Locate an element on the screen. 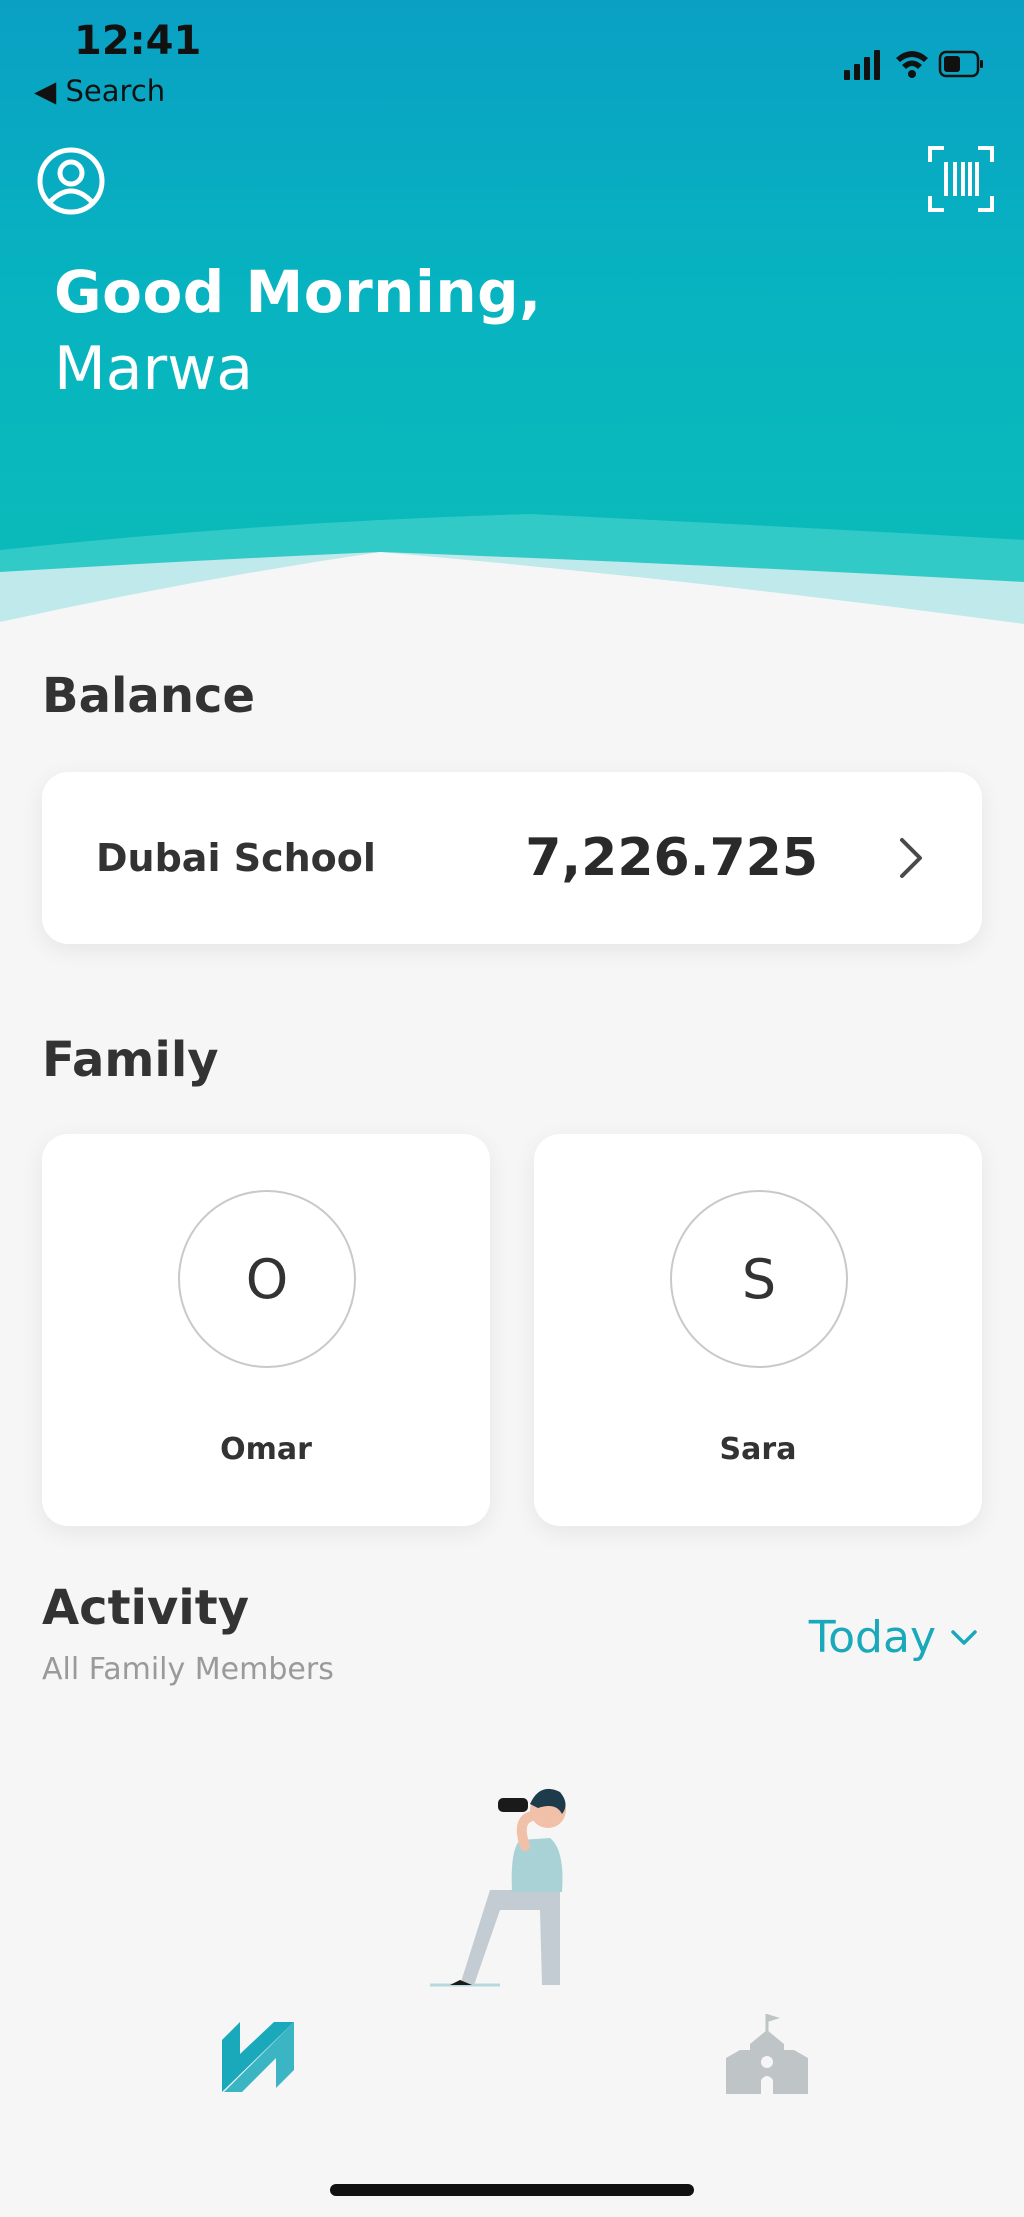 The height and width of the screenshot is (2217, 1024). activity-section-title: Activity is located at coordinates (145, 1608).